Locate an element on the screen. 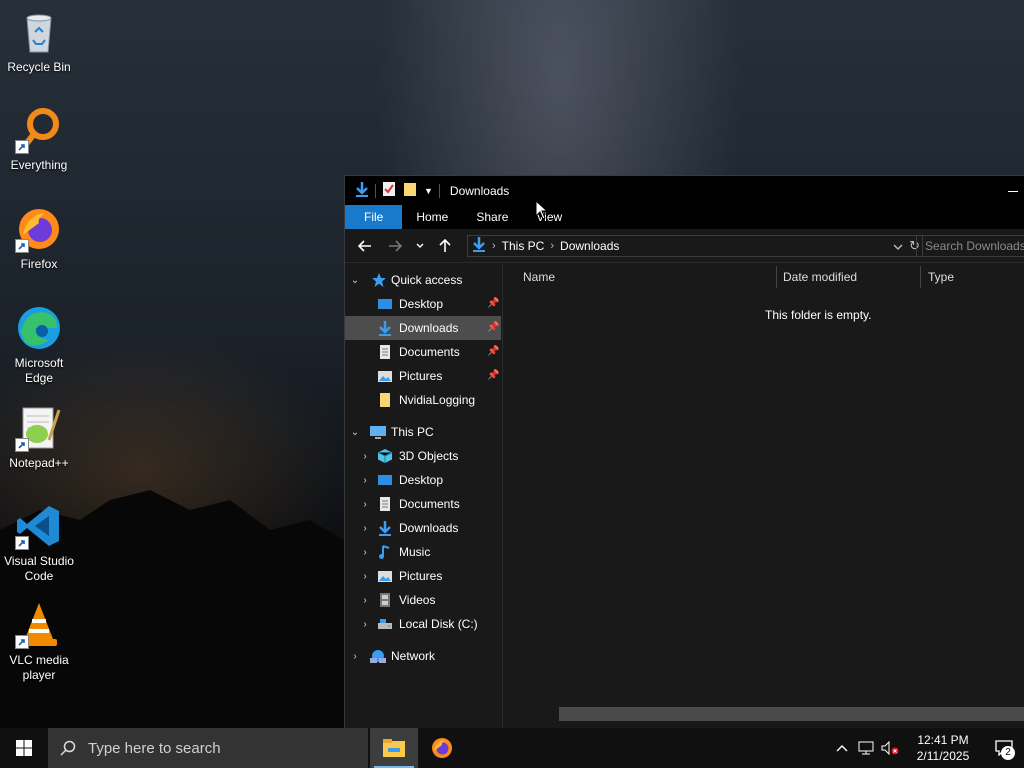 This screenshot has height=768, width=1024. taskbar-firefox is located at coordinates (442, 748).